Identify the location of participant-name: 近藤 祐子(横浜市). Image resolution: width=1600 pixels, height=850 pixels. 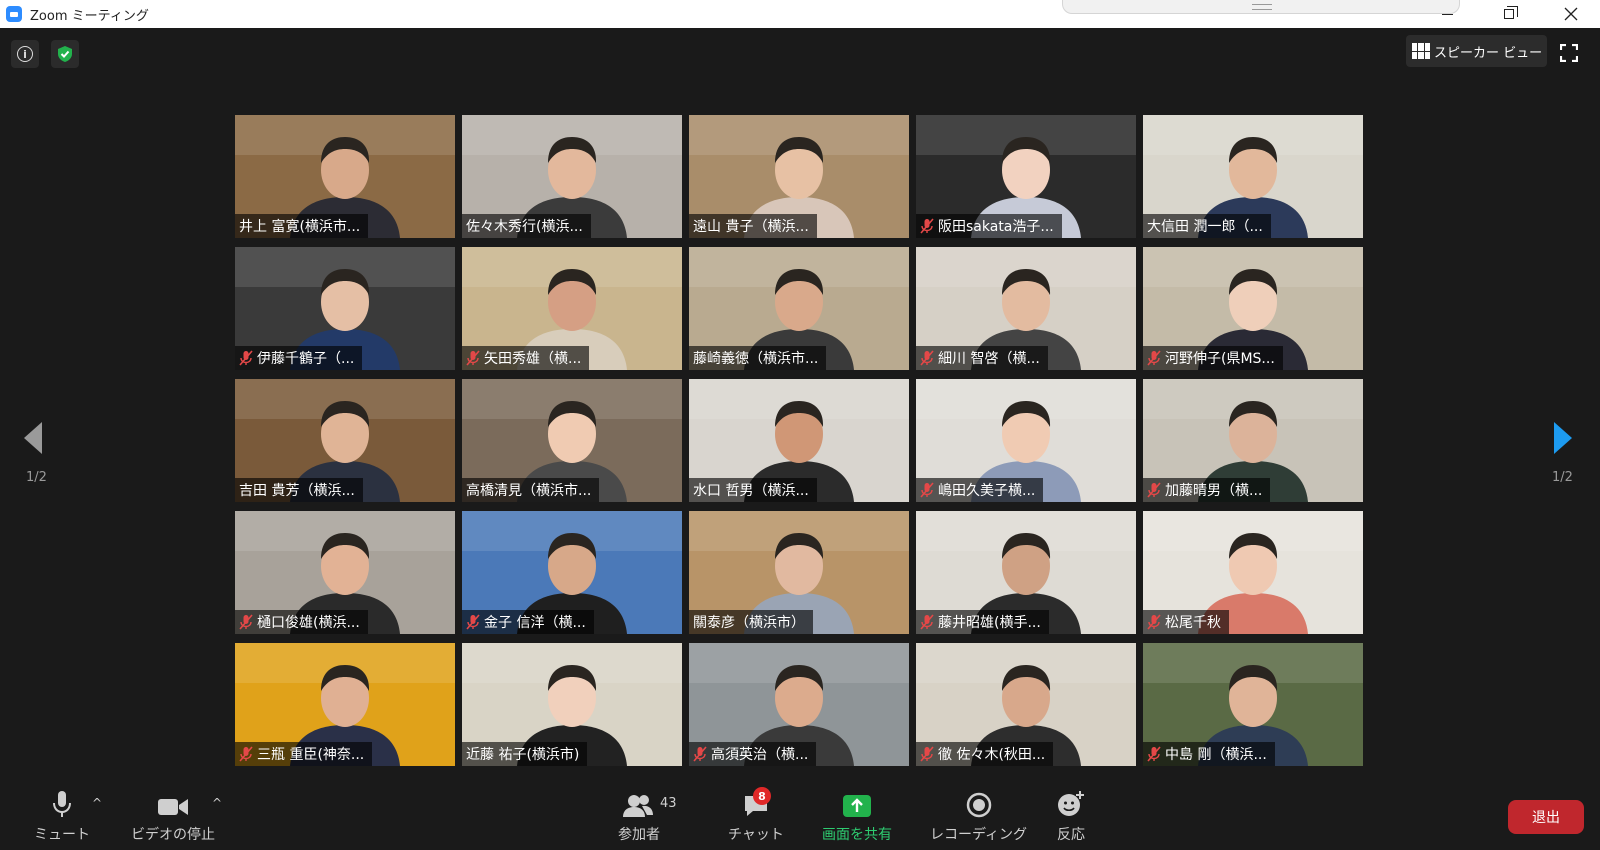
(523, 755).